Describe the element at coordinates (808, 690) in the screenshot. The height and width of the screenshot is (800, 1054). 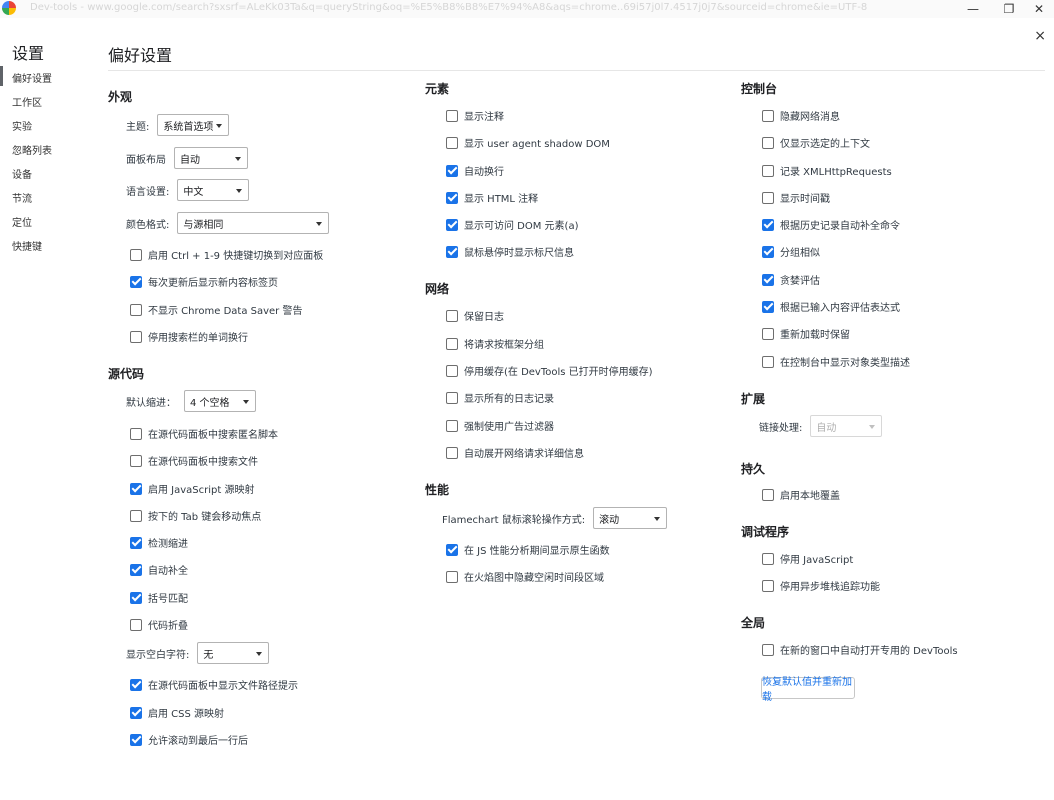
I see `restore-defaults-button: 恢复默认值并重新加载` at that location.